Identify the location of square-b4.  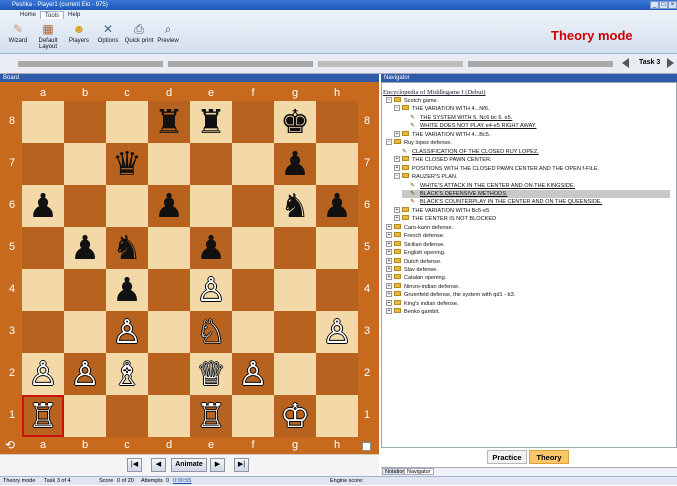
(85, 290).